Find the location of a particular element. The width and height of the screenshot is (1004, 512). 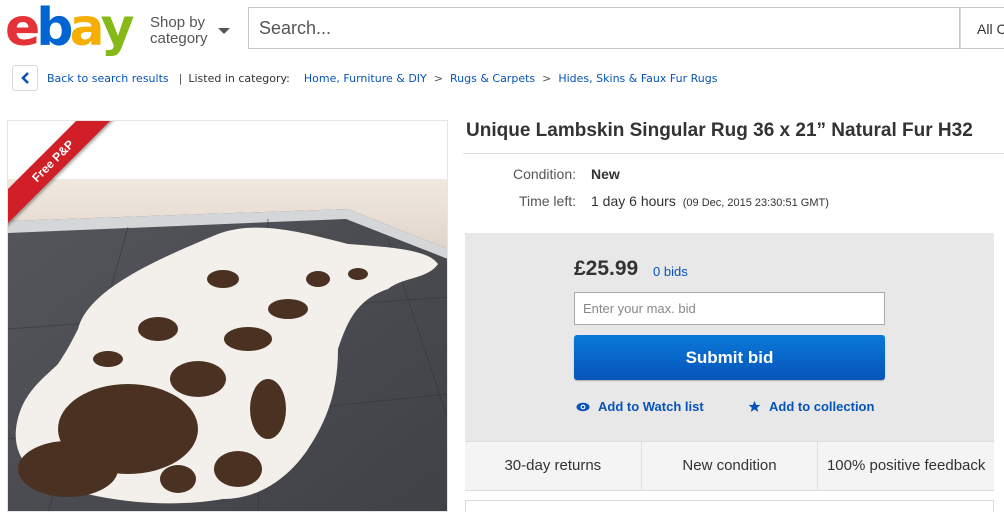

chevron-left-icon is located at coordinates (25, 78).